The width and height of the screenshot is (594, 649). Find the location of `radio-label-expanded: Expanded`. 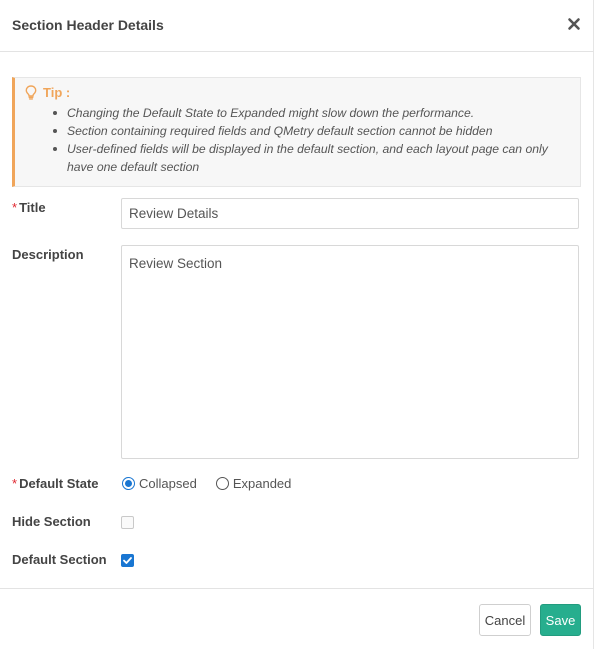

radio-label-expanded: Expanded is located at coordinates (262, 483).